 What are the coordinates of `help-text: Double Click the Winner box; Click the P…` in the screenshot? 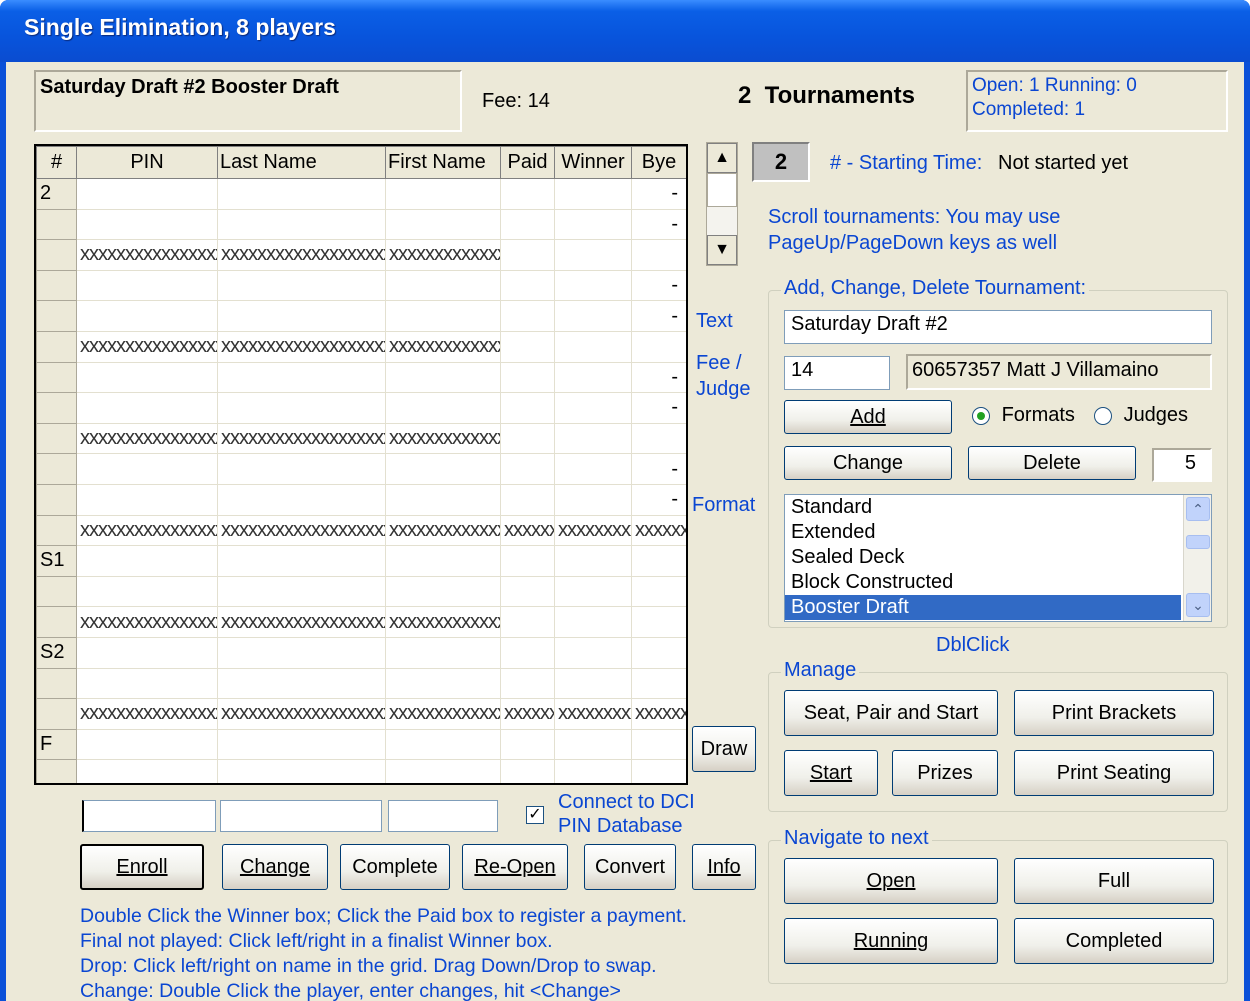 It's located at (383, 952).